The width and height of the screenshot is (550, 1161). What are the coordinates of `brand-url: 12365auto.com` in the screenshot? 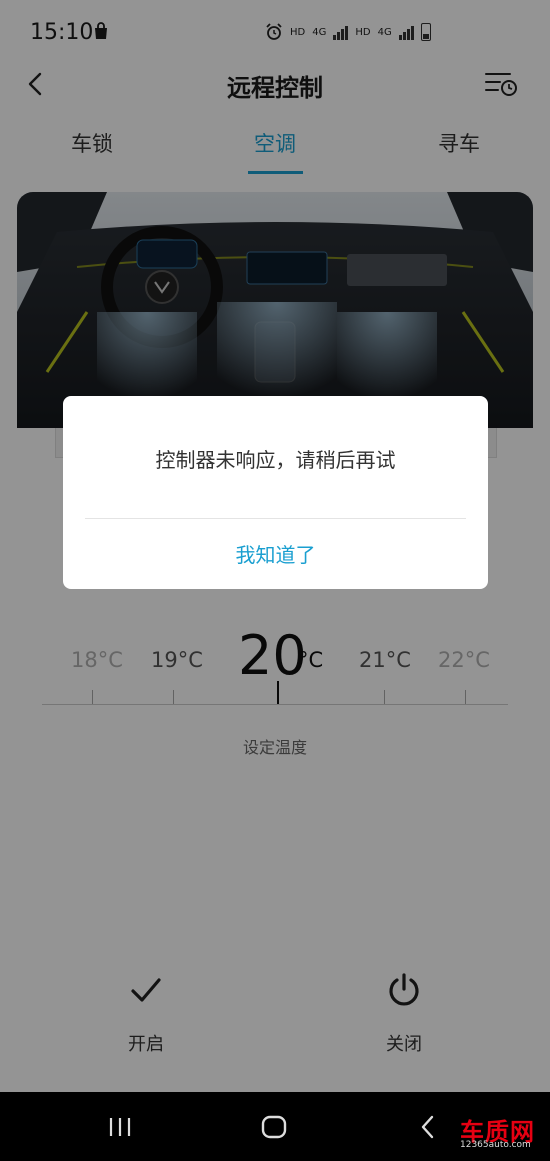 It's located at (495, 1145).